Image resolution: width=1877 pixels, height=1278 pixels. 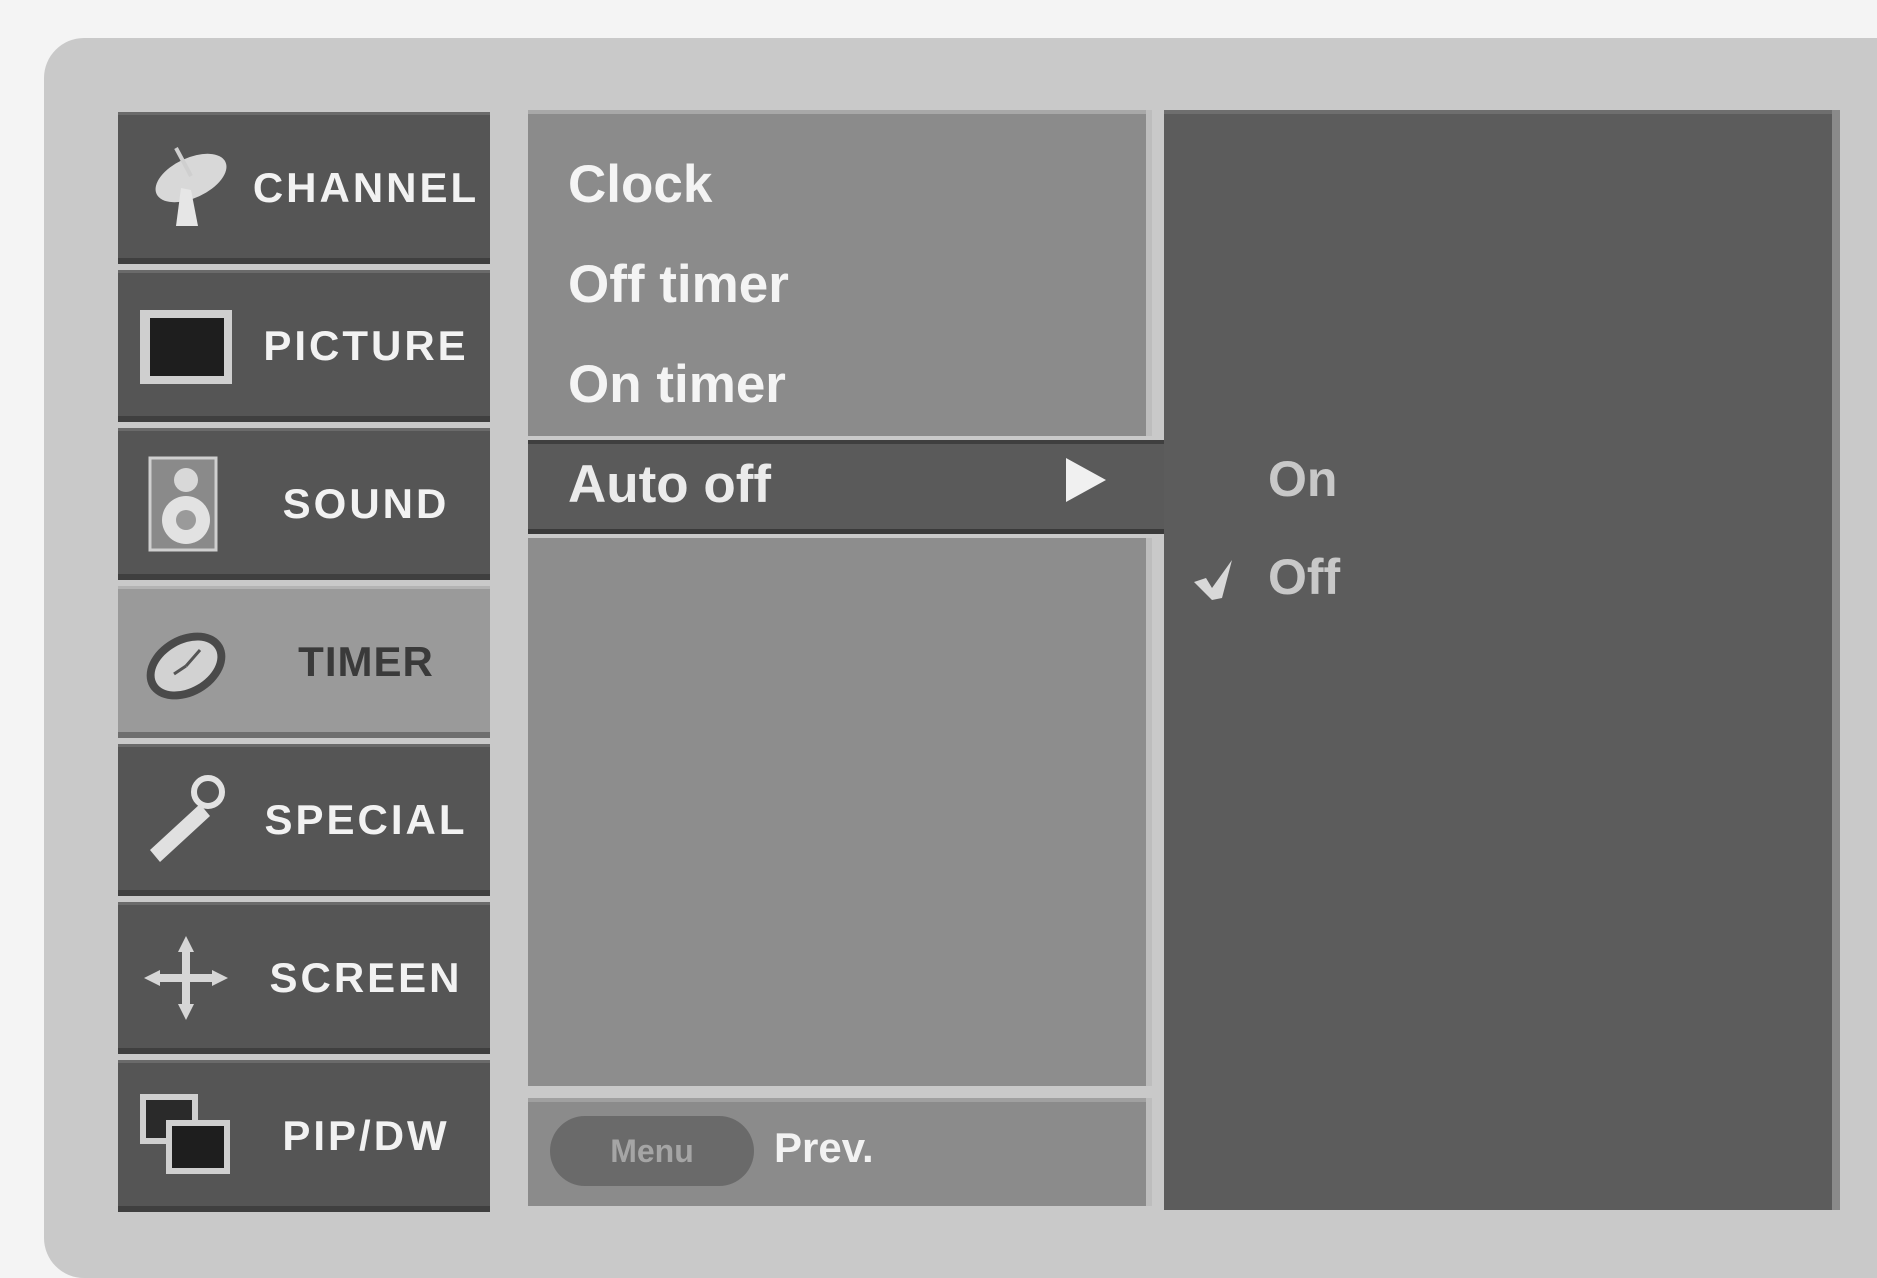 What do you see at coordinates (366, 819) in the screenshot?
I see `category-label: SPECIAL` at bounding box center [366, 819].